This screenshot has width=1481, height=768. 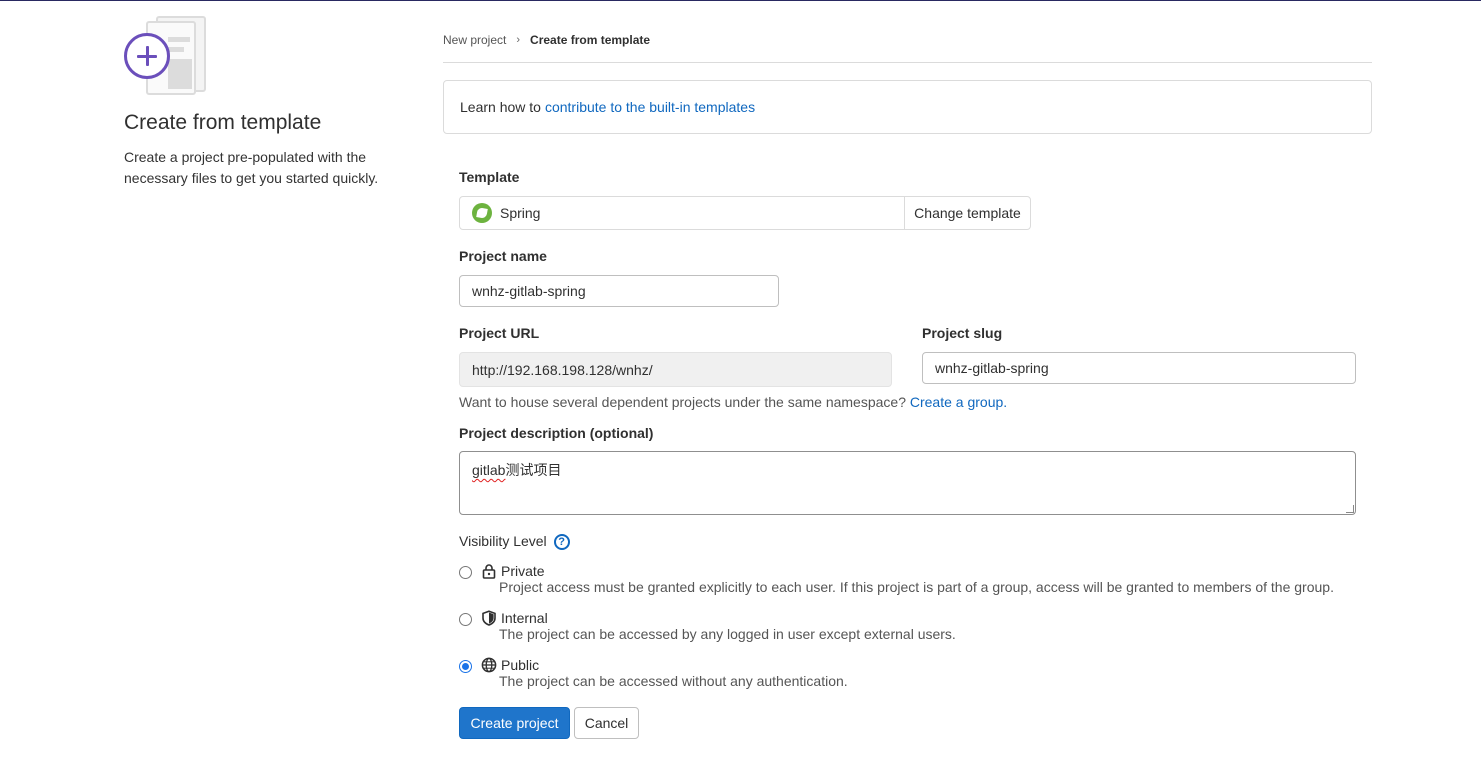 What do you see at coordinates (556, 433) in the screenshot?
I see `description-label: Project description (optional)` at bounding box center [556, 433].